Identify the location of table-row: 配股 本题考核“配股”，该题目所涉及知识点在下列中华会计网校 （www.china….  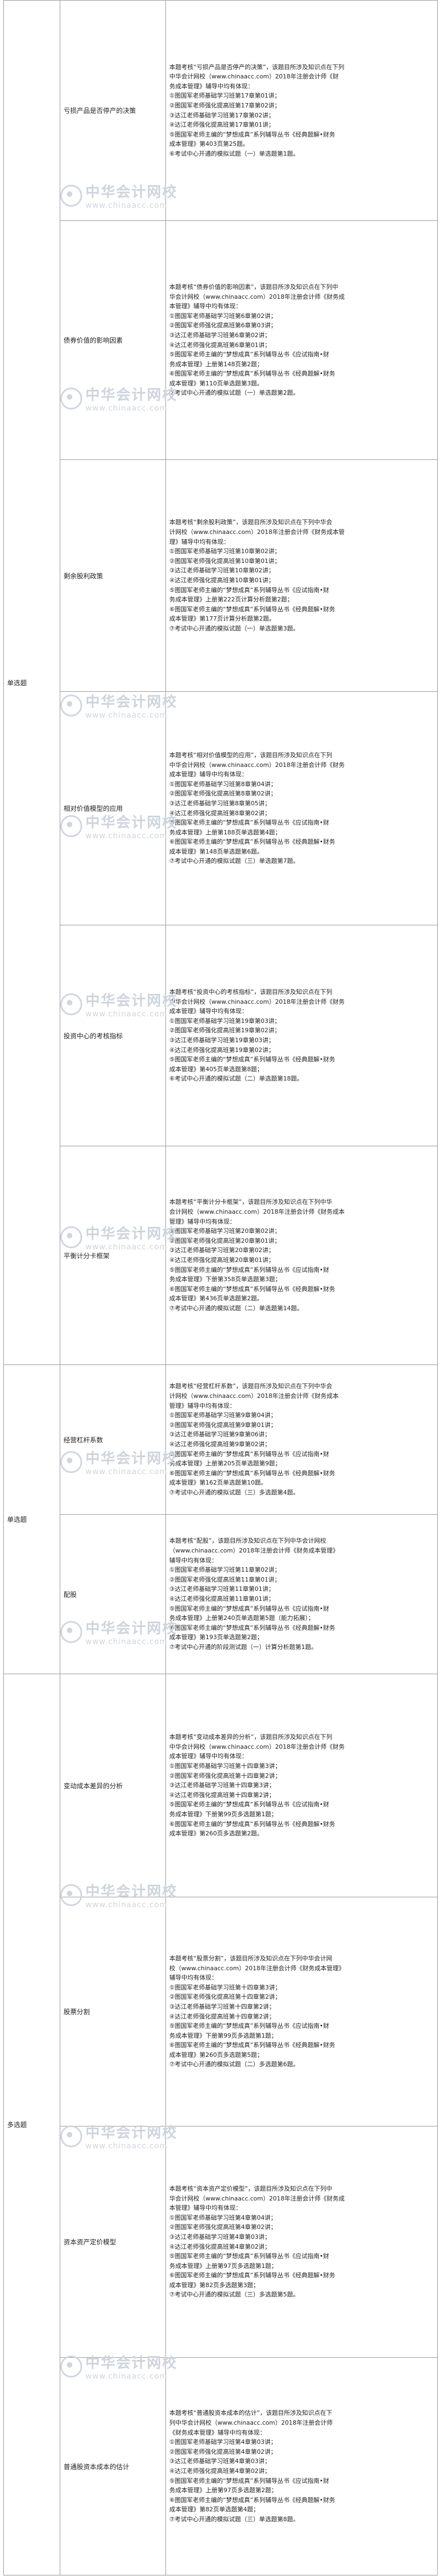
(221, 1594).